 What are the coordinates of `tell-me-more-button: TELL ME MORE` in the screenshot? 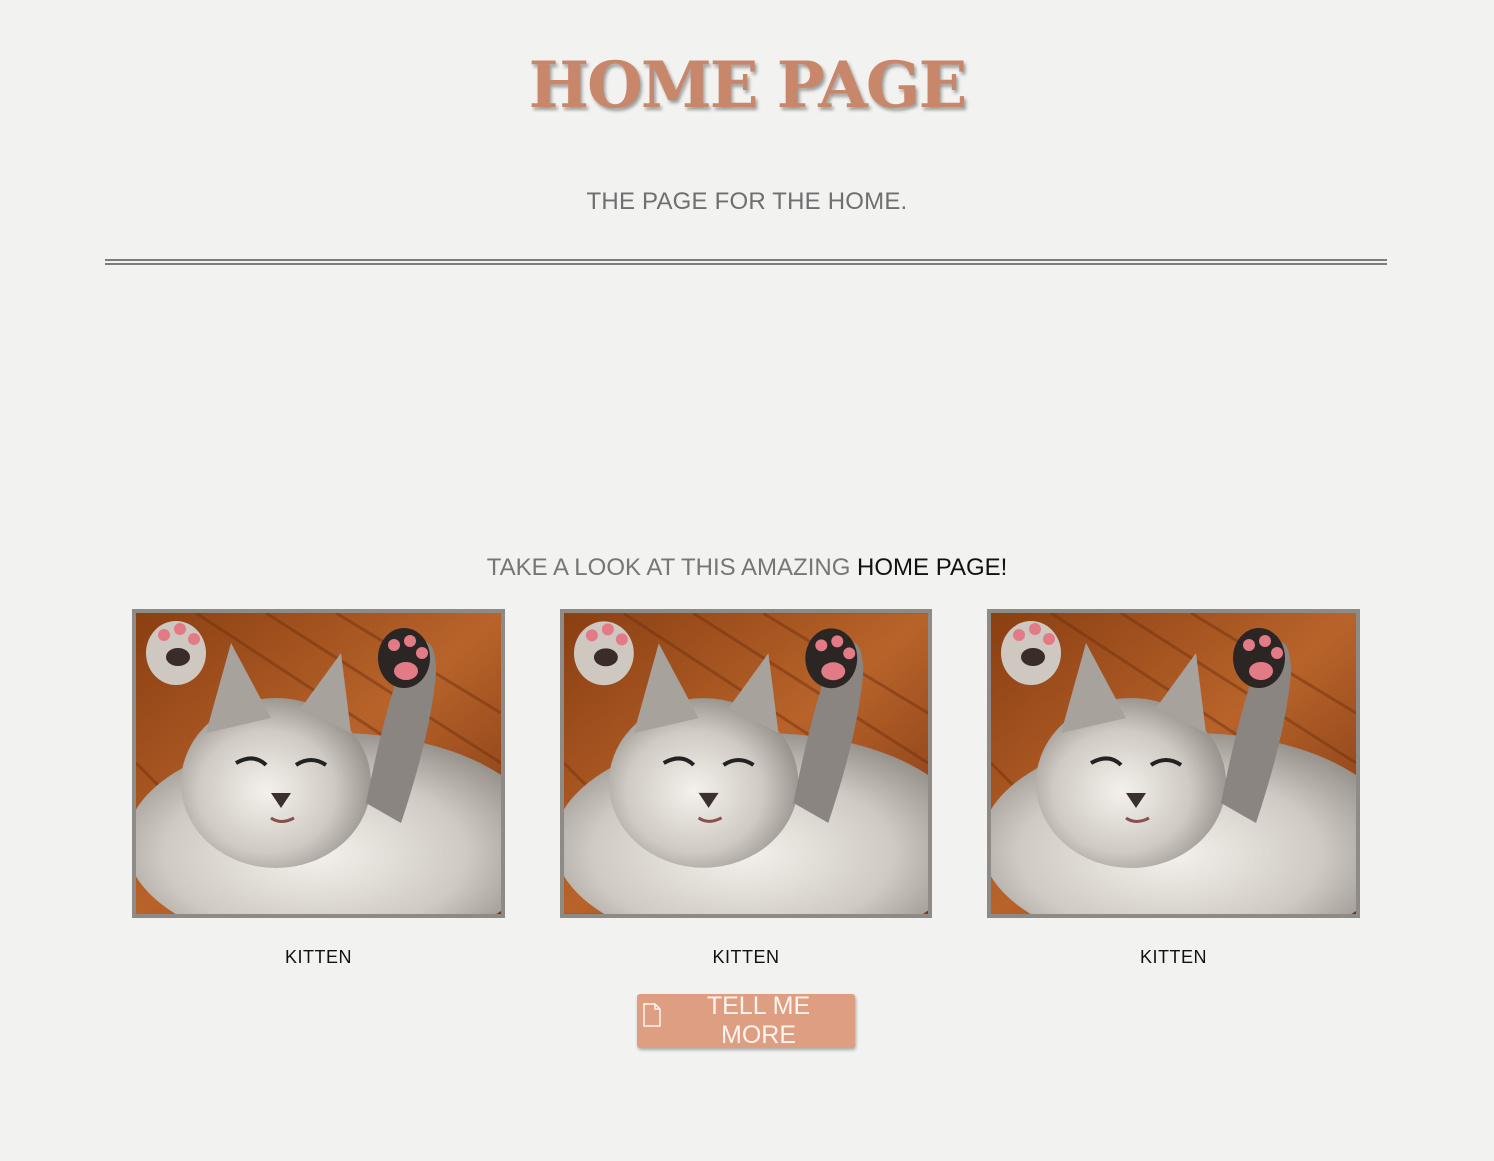 It's located at (746, 1020).